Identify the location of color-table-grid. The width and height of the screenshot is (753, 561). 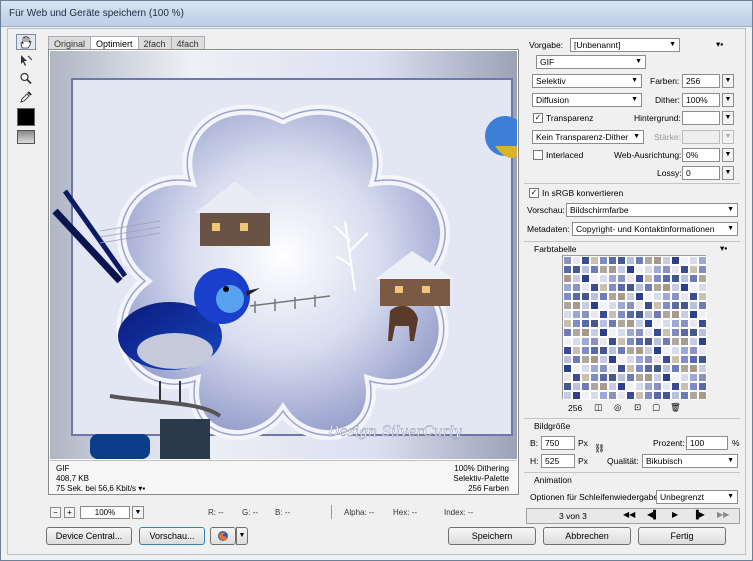
(634, 327).